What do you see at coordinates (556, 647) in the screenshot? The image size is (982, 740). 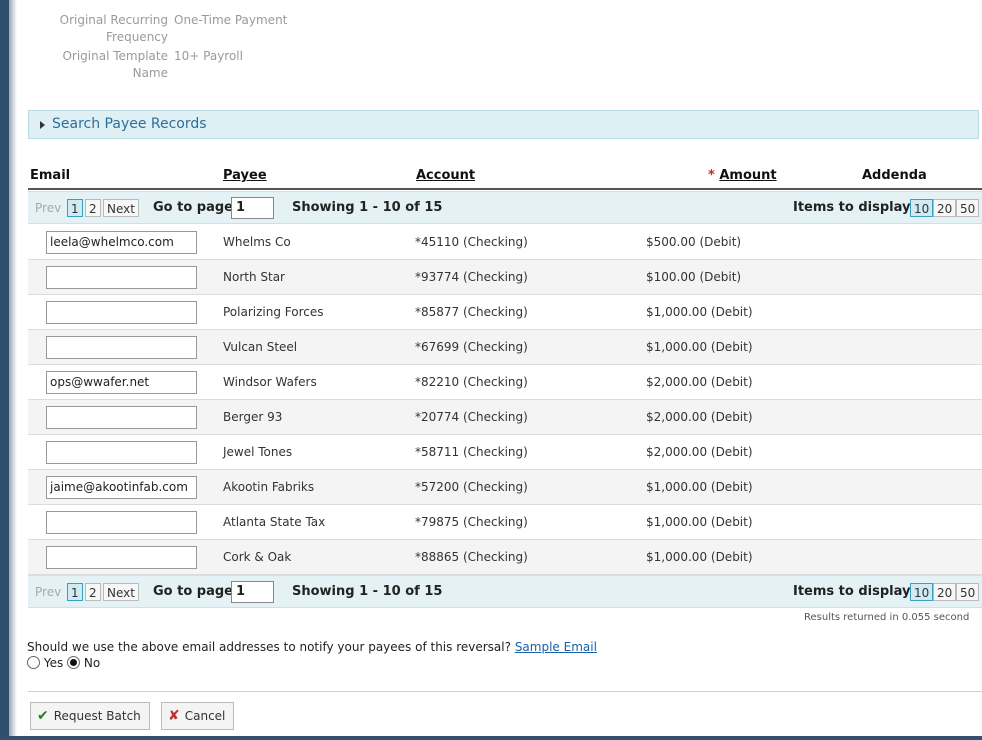 I see `sample-email-link: Sample Email` at bounding box center [556, 647].